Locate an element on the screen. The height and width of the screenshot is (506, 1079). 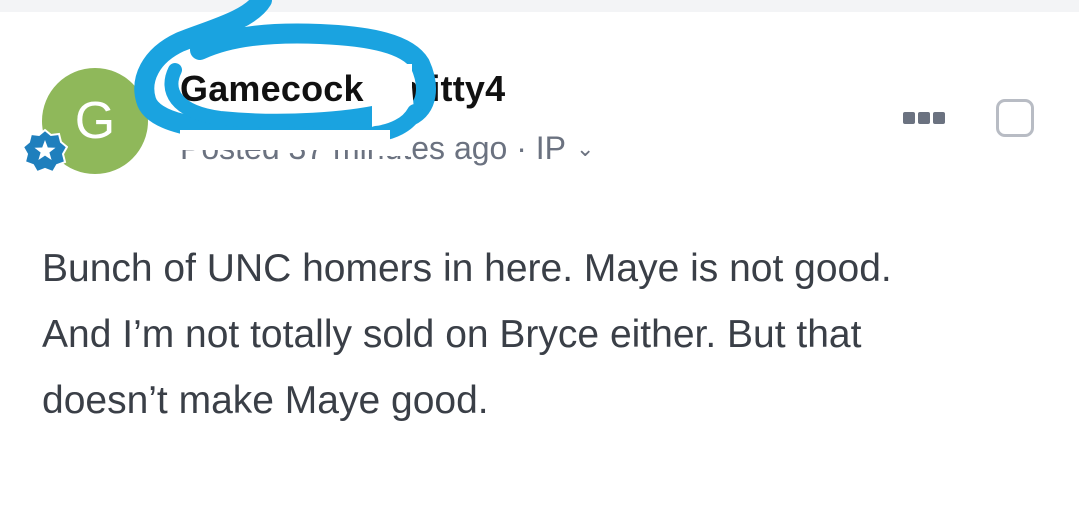
post-meta: Posted 37 minutes ago · IP ⌄ is located at coordinates (387, 148).